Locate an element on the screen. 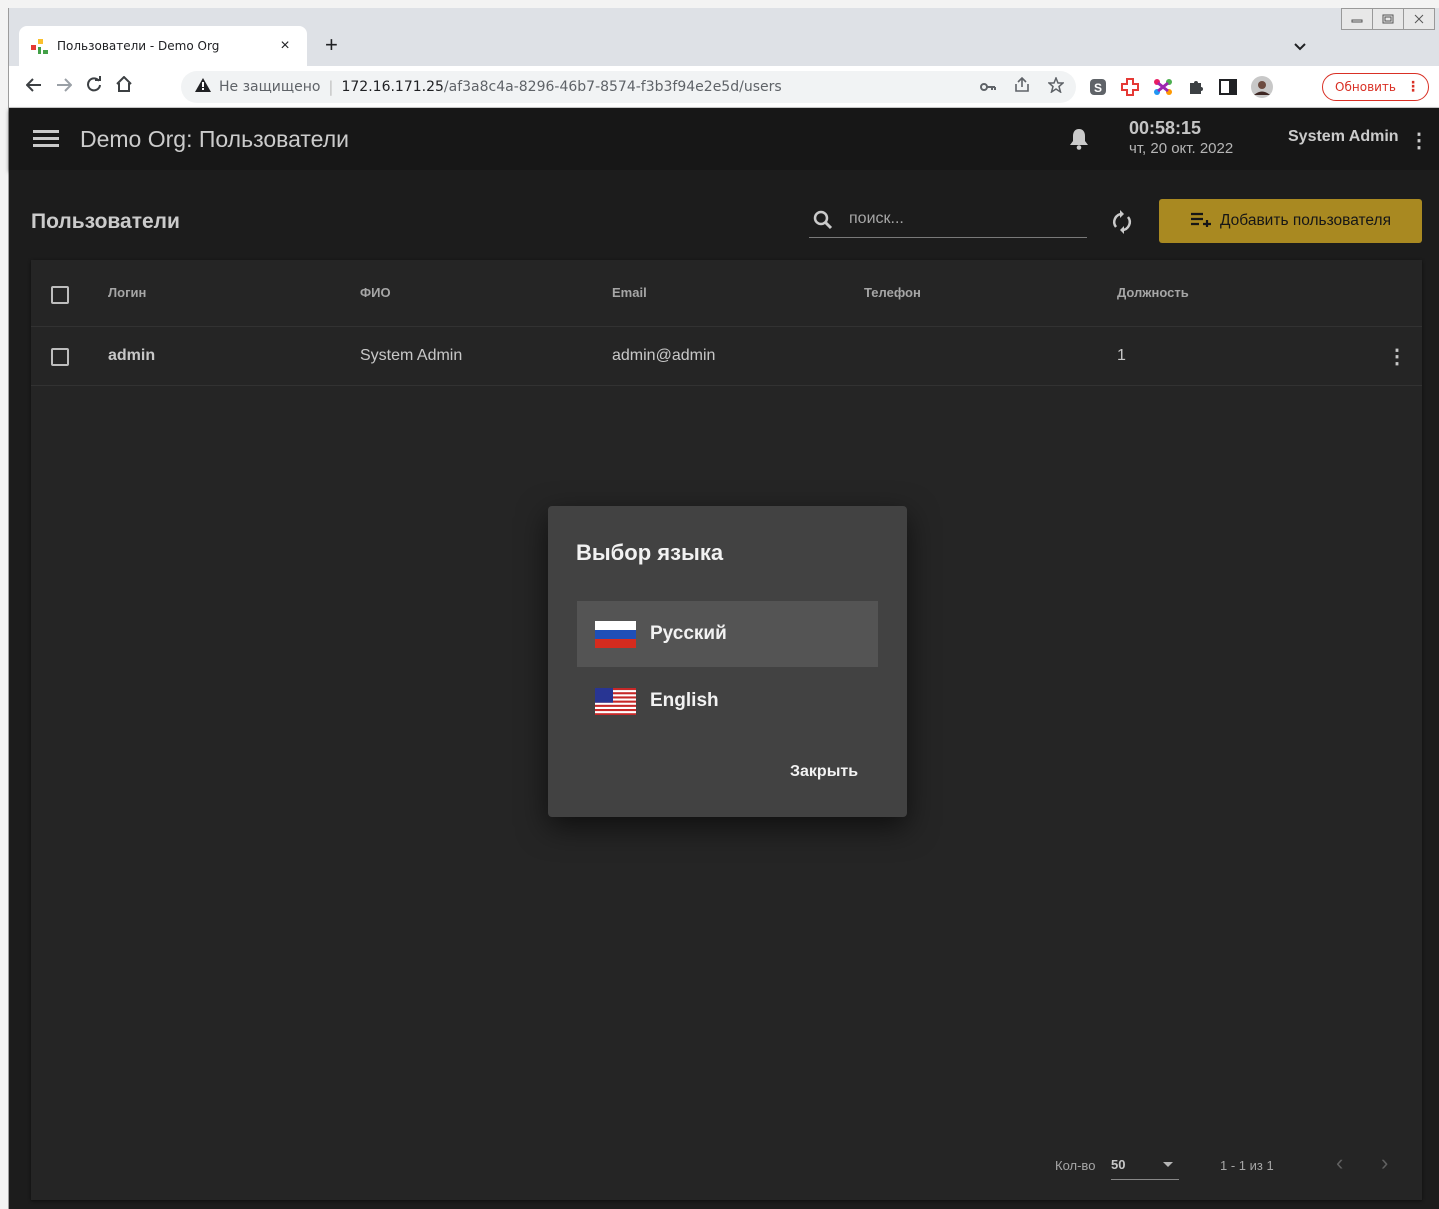 This screenshot has width=1439, height=1209. update-label: Обновить is located at coordinates (1365, 87).